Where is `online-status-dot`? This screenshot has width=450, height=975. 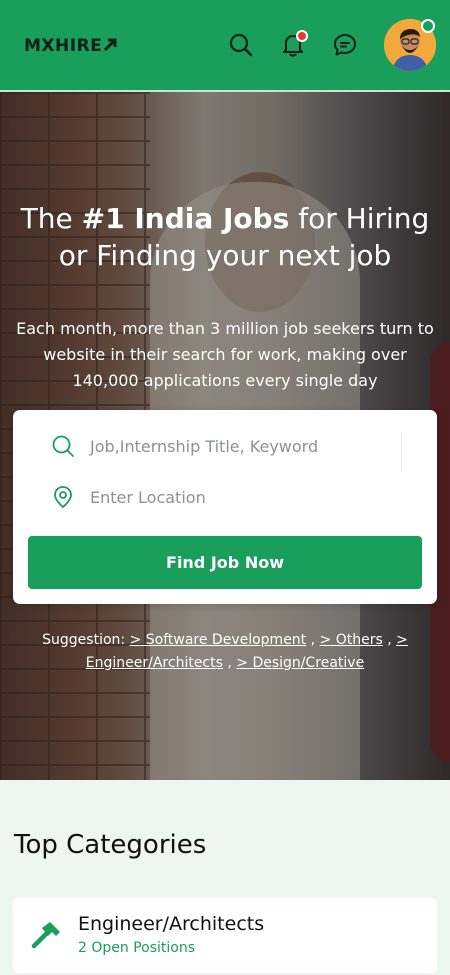
online-status-dot is located at coordinates (428, 26).